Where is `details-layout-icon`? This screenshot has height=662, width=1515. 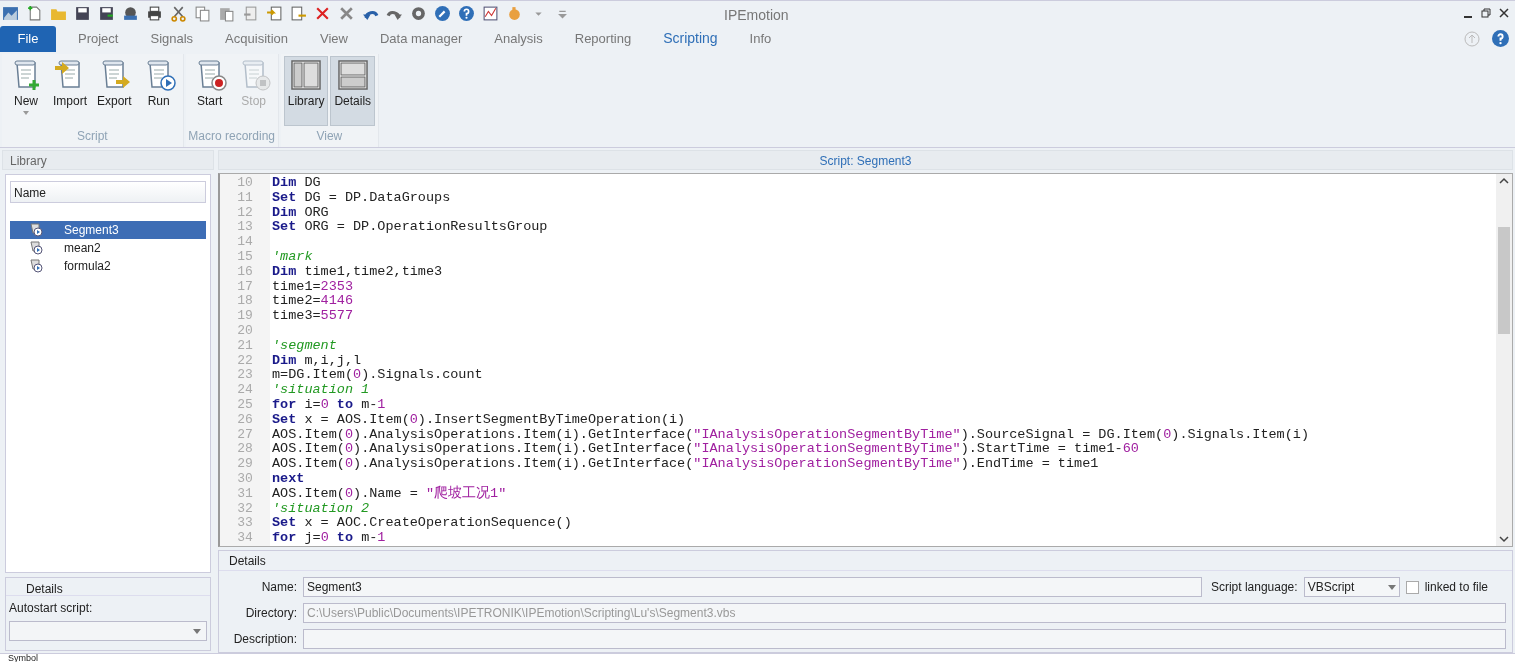
details-layout-icon is located at coordinates (352, 75).